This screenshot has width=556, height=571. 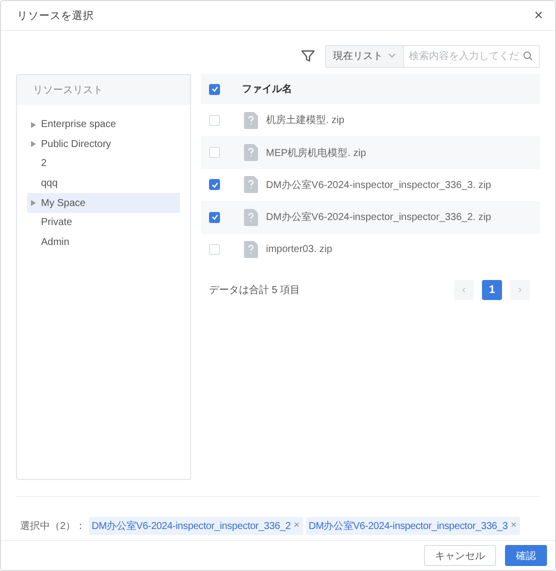 I want to click on sidebar-title: リソースリスト, so click(x=68, y=90).